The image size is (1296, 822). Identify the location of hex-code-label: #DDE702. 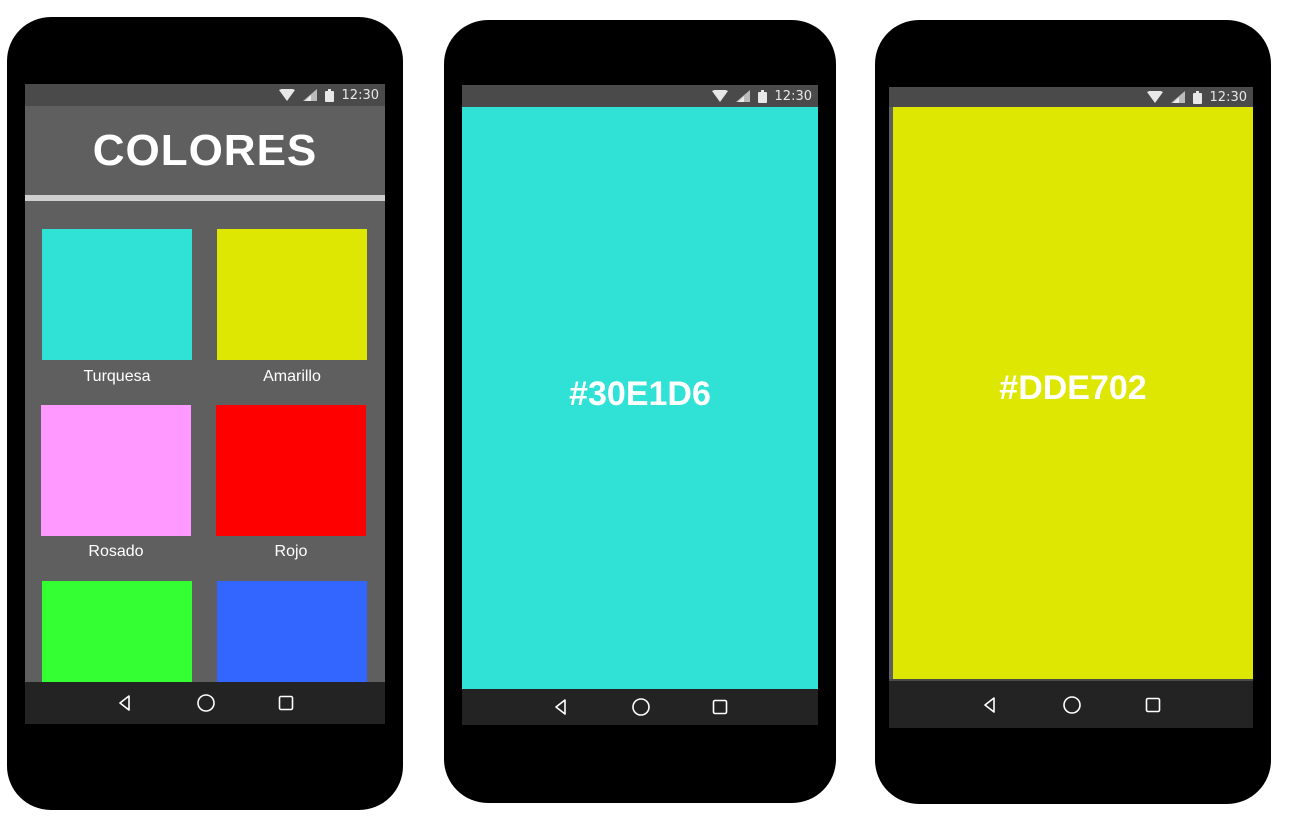
(1073, 387).